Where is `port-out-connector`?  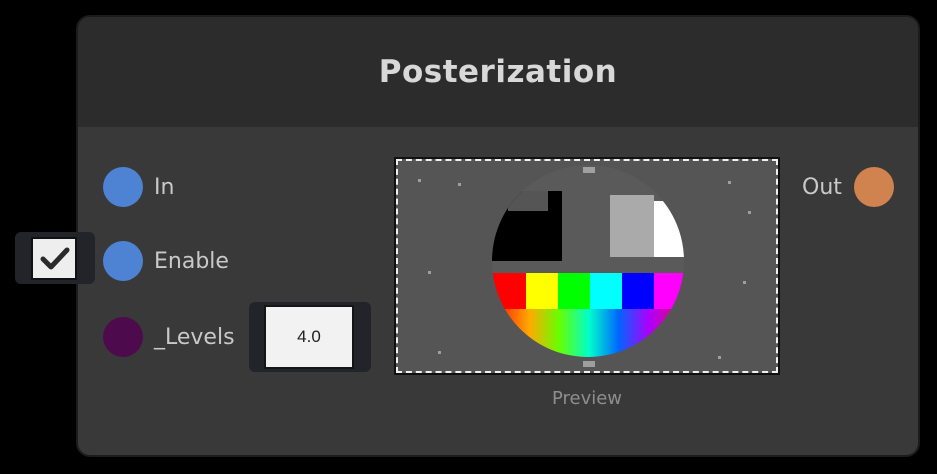 port-out-connector is located at coordinates (873, 187).